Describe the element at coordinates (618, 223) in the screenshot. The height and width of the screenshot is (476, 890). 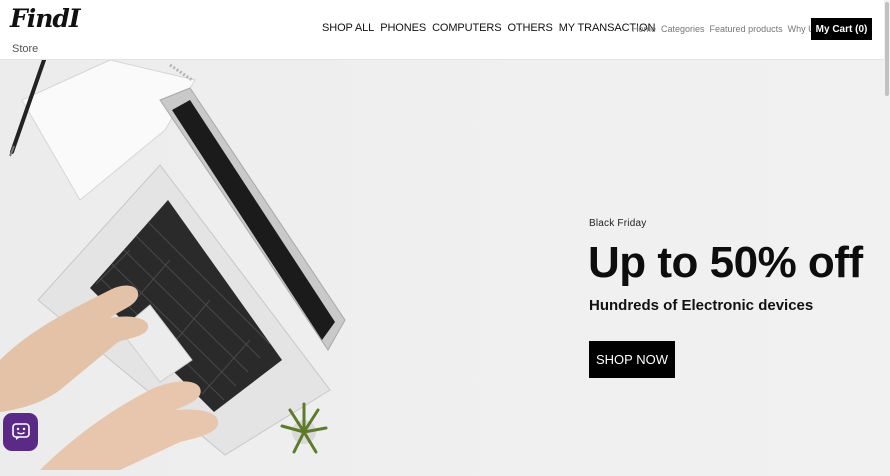
I see `hero-eyebrow: Black Friday` at that location.